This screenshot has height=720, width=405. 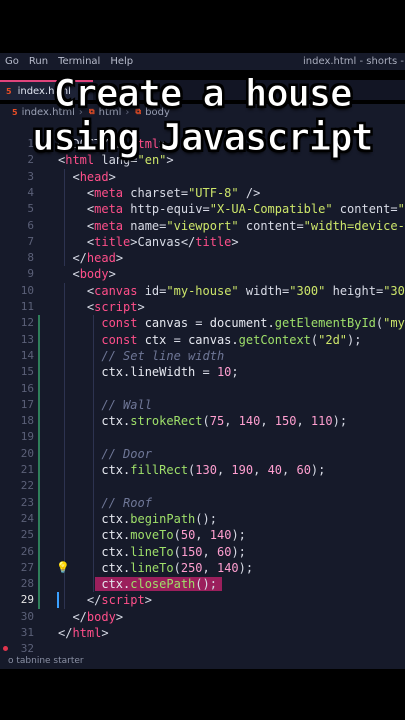 I want to click on code-line: 18 ctx.strokeRect(75, 140, 150, 110);, so click(x=202, y=421).